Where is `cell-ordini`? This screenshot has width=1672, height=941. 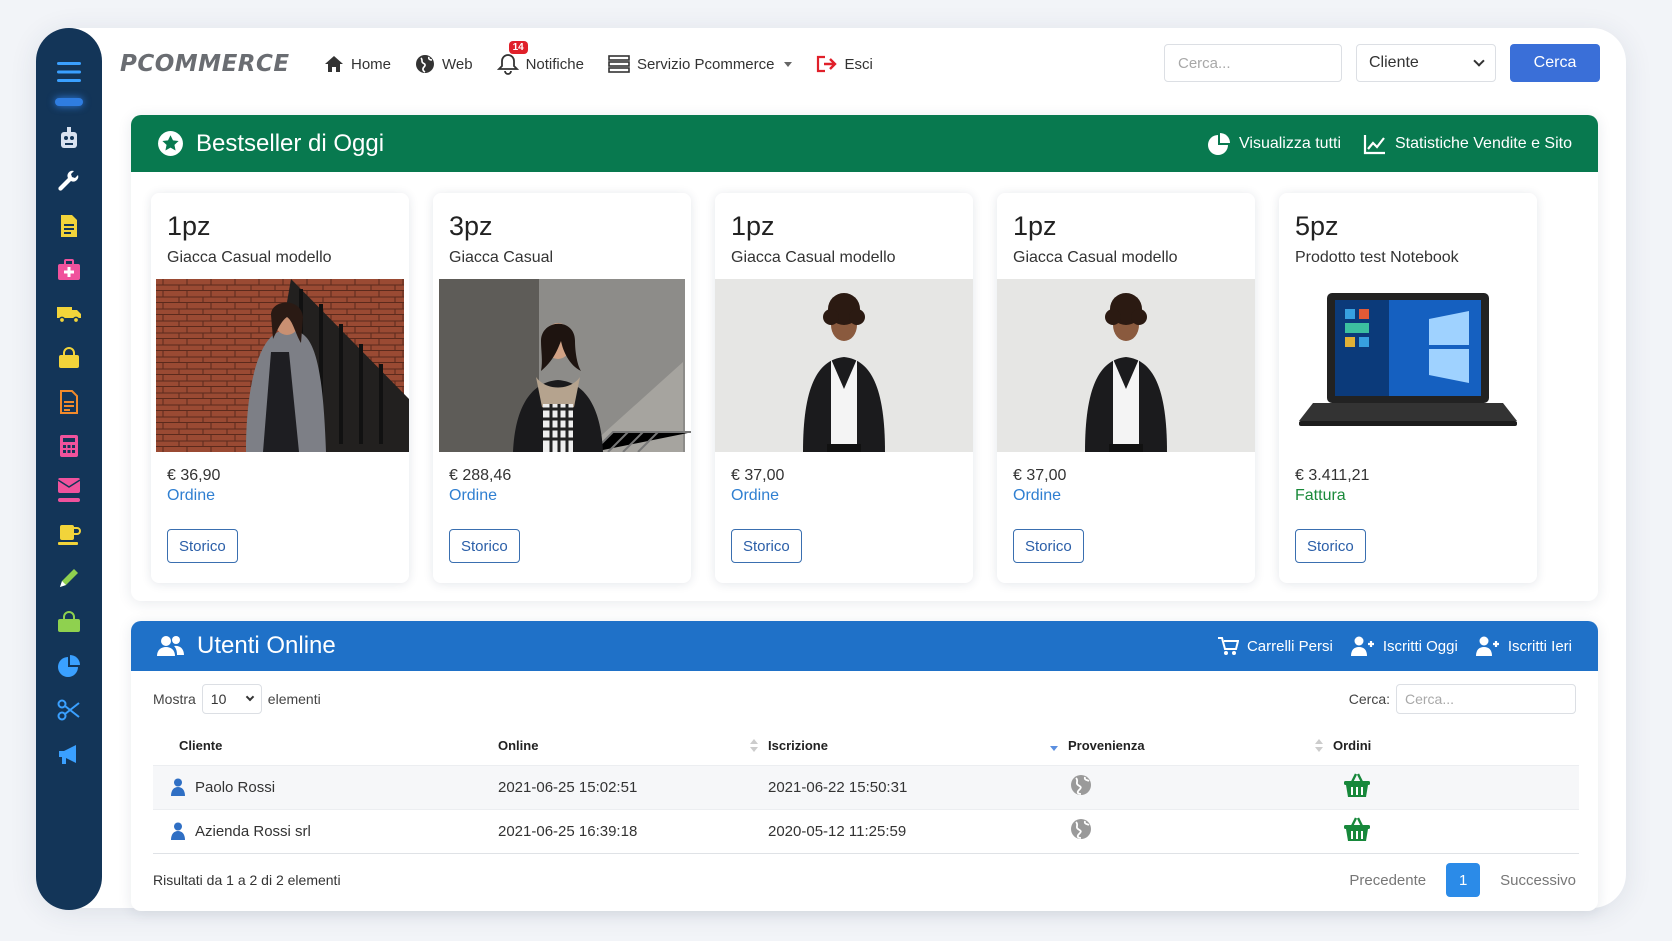 cell-ordini is located at coordinates (1456, 831).